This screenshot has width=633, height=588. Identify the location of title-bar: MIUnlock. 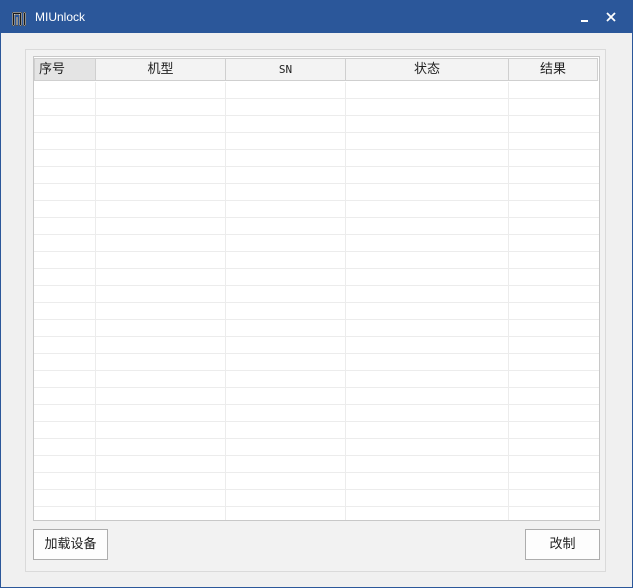
(316, 17).